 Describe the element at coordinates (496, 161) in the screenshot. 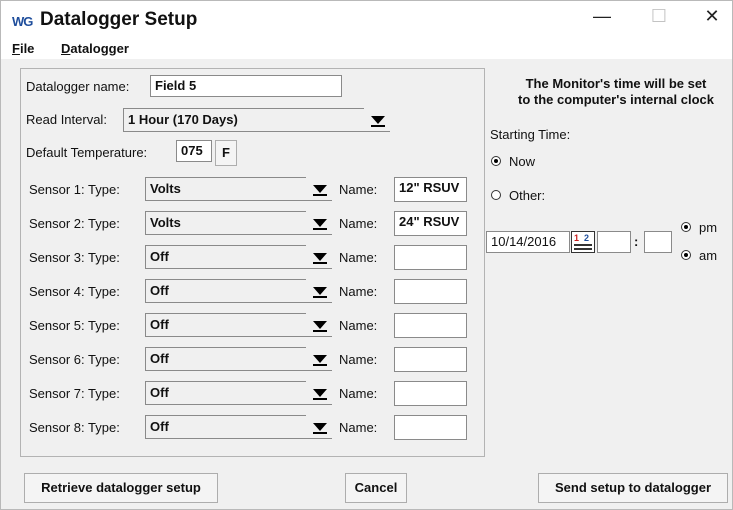

I see `radio-now-indicator` at that location.